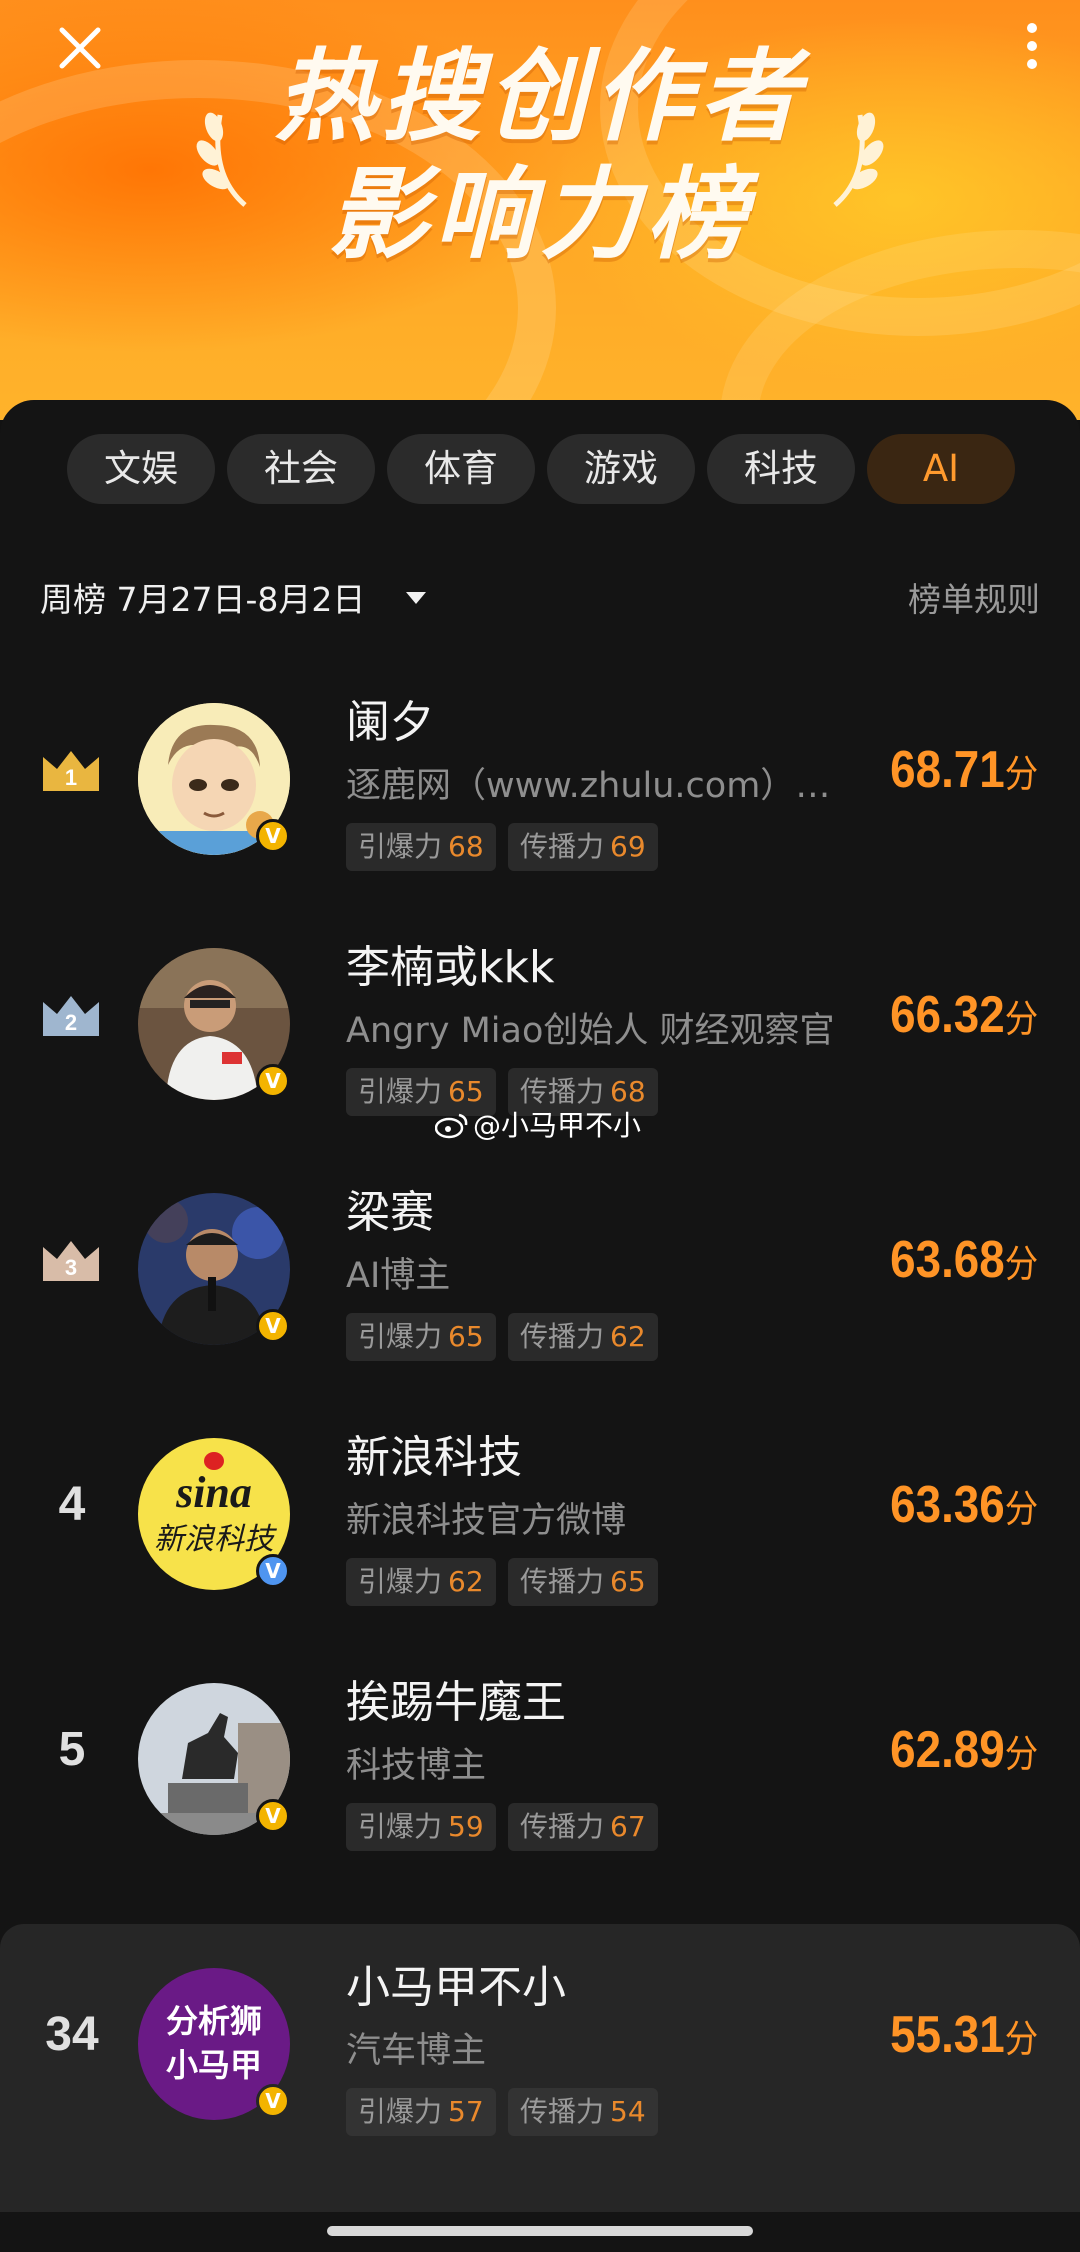 Image resolution: width=1080 pixels, height=2252 pixels. I want to click on creator-desc: Angry Miao创始人 财经观察官, so click(590, 1031).